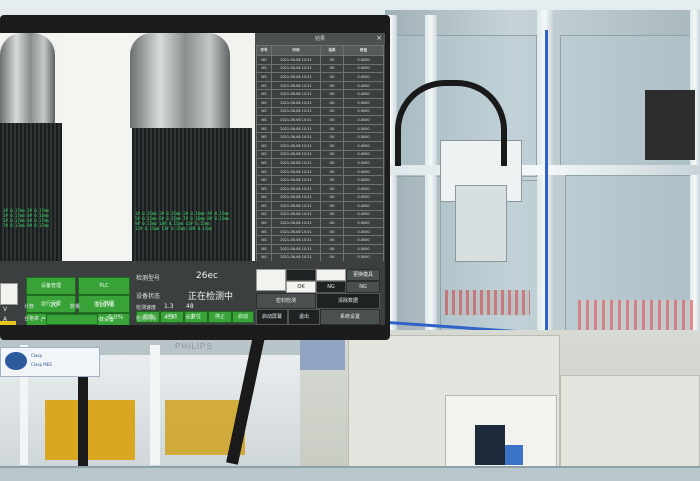  I want to click on system-settings-button: 系统设置, so click(350, 317).